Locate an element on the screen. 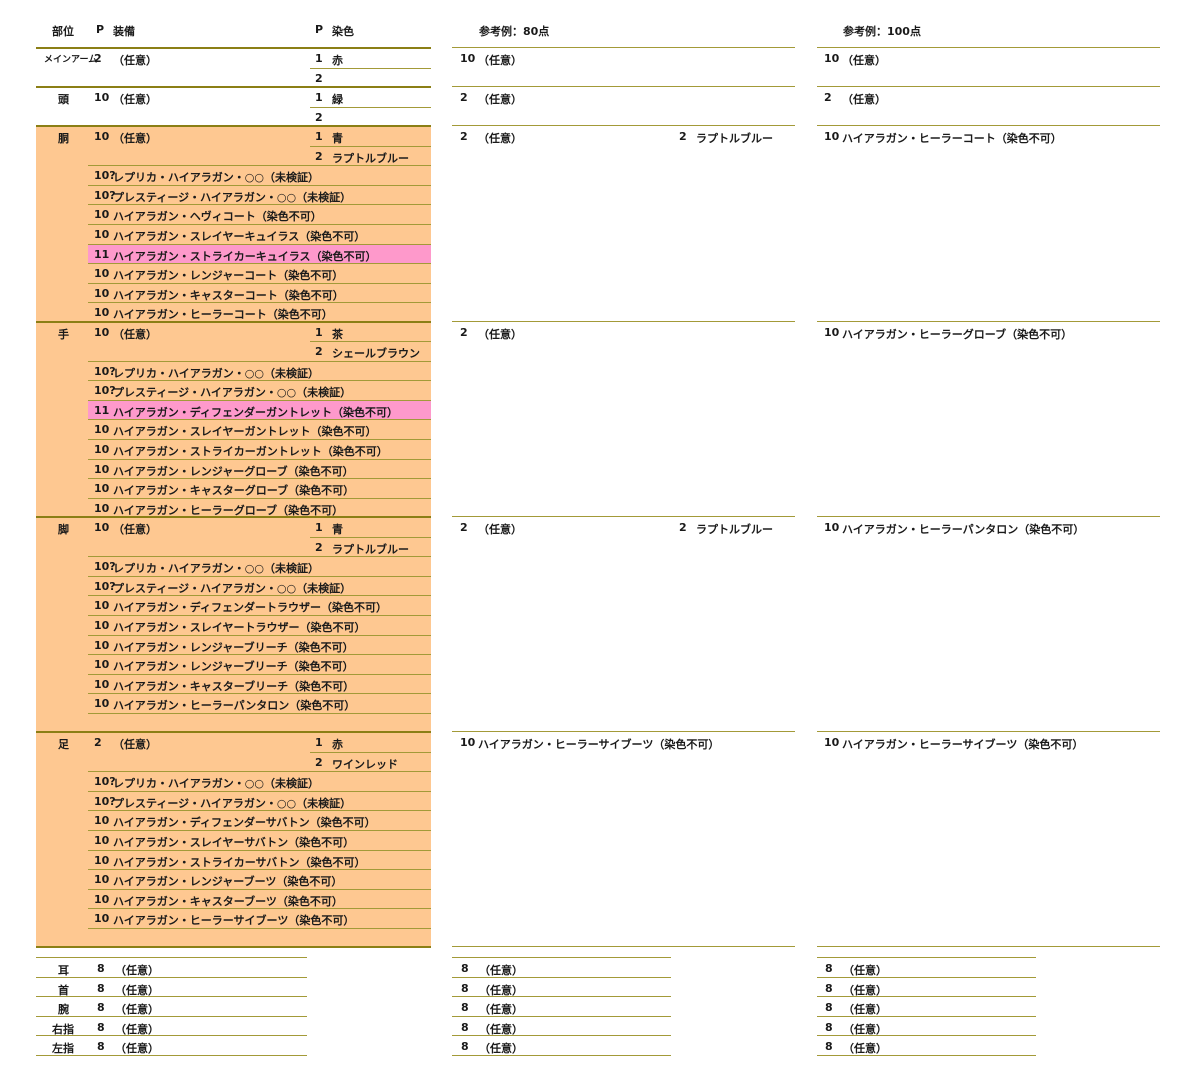 The height and width of the screenshot is (1076, 1200). section-label: メインアーム is located at coordinates (71, 60).